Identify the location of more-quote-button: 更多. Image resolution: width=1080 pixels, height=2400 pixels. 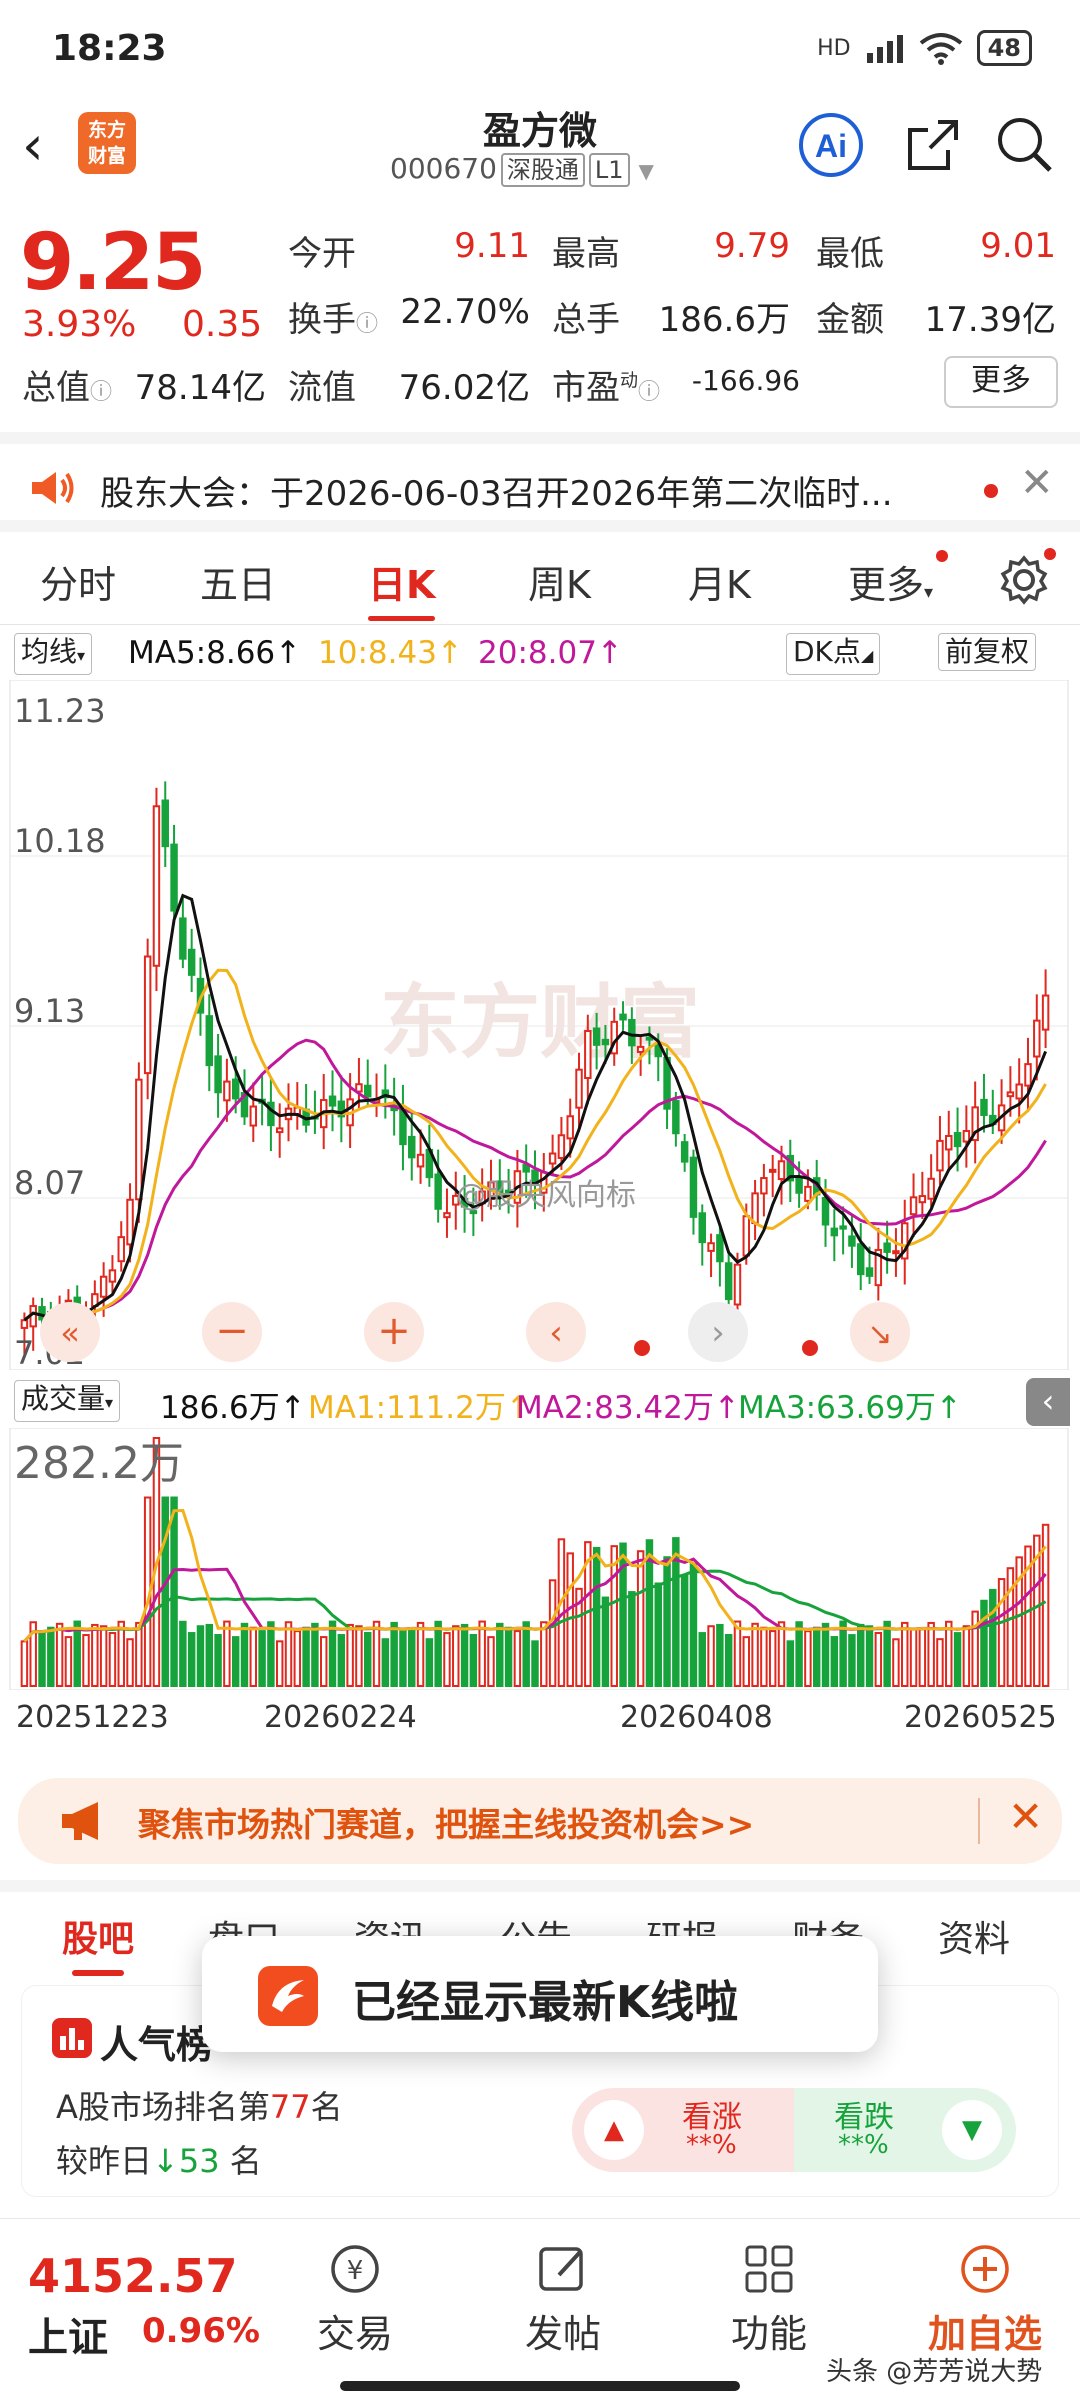
(1001, 382).